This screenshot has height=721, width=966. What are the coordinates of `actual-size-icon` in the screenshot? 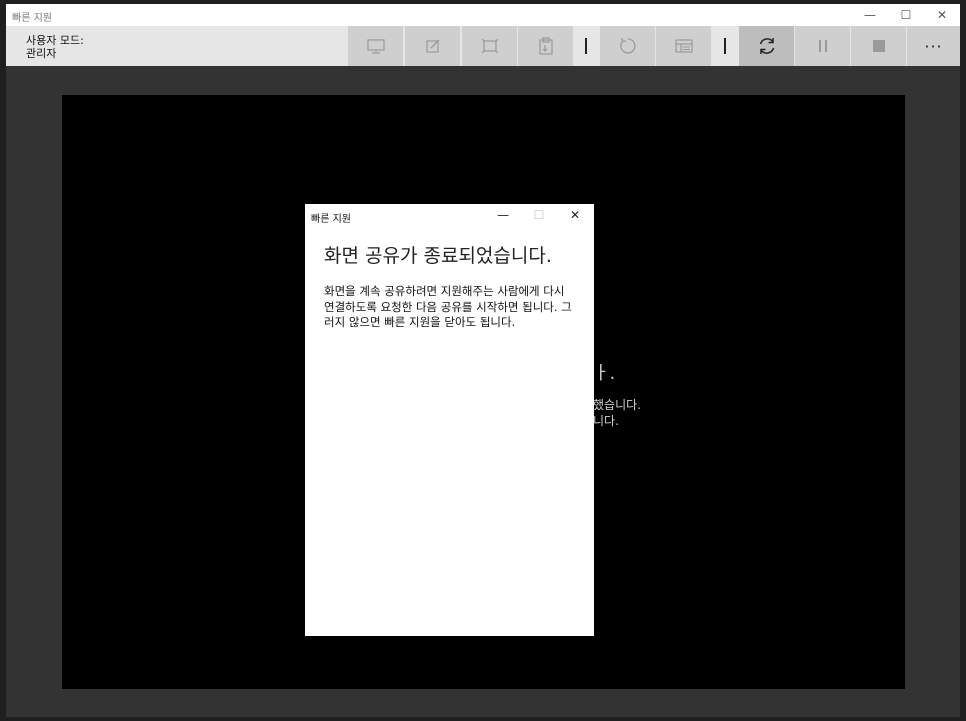 It's located at (489, 46).